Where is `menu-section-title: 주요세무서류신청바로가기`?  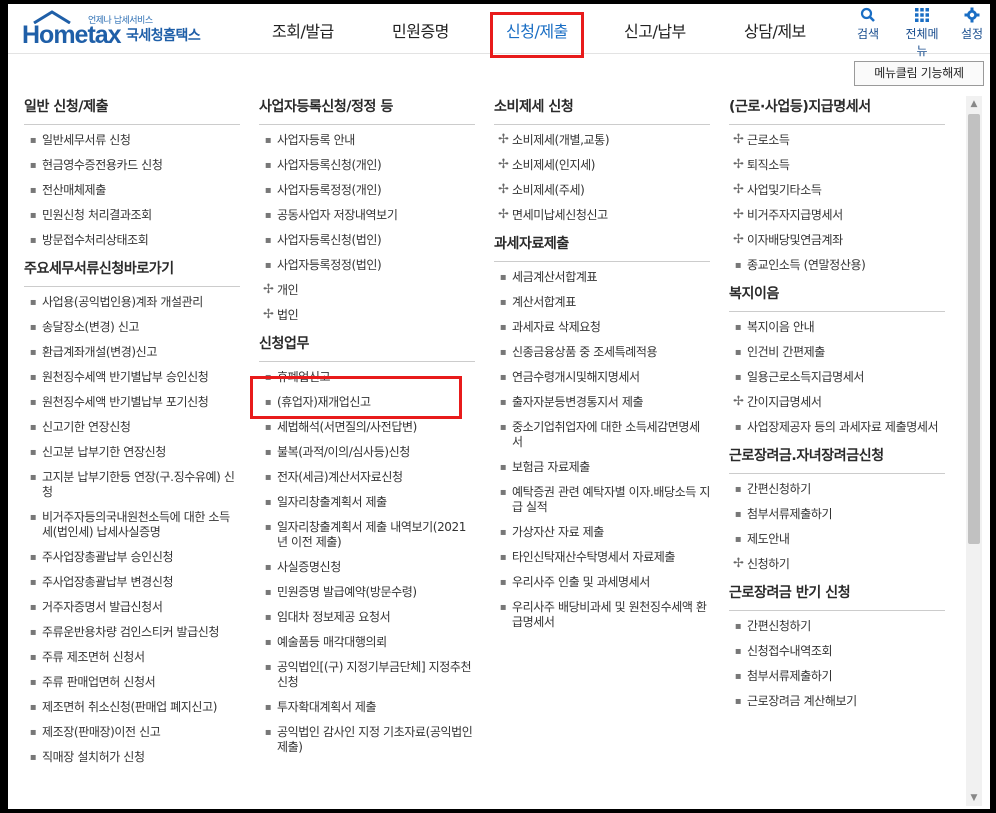 menu-section-title: 주요세무서류신청바로가기 is located at coordinates (132, 272).